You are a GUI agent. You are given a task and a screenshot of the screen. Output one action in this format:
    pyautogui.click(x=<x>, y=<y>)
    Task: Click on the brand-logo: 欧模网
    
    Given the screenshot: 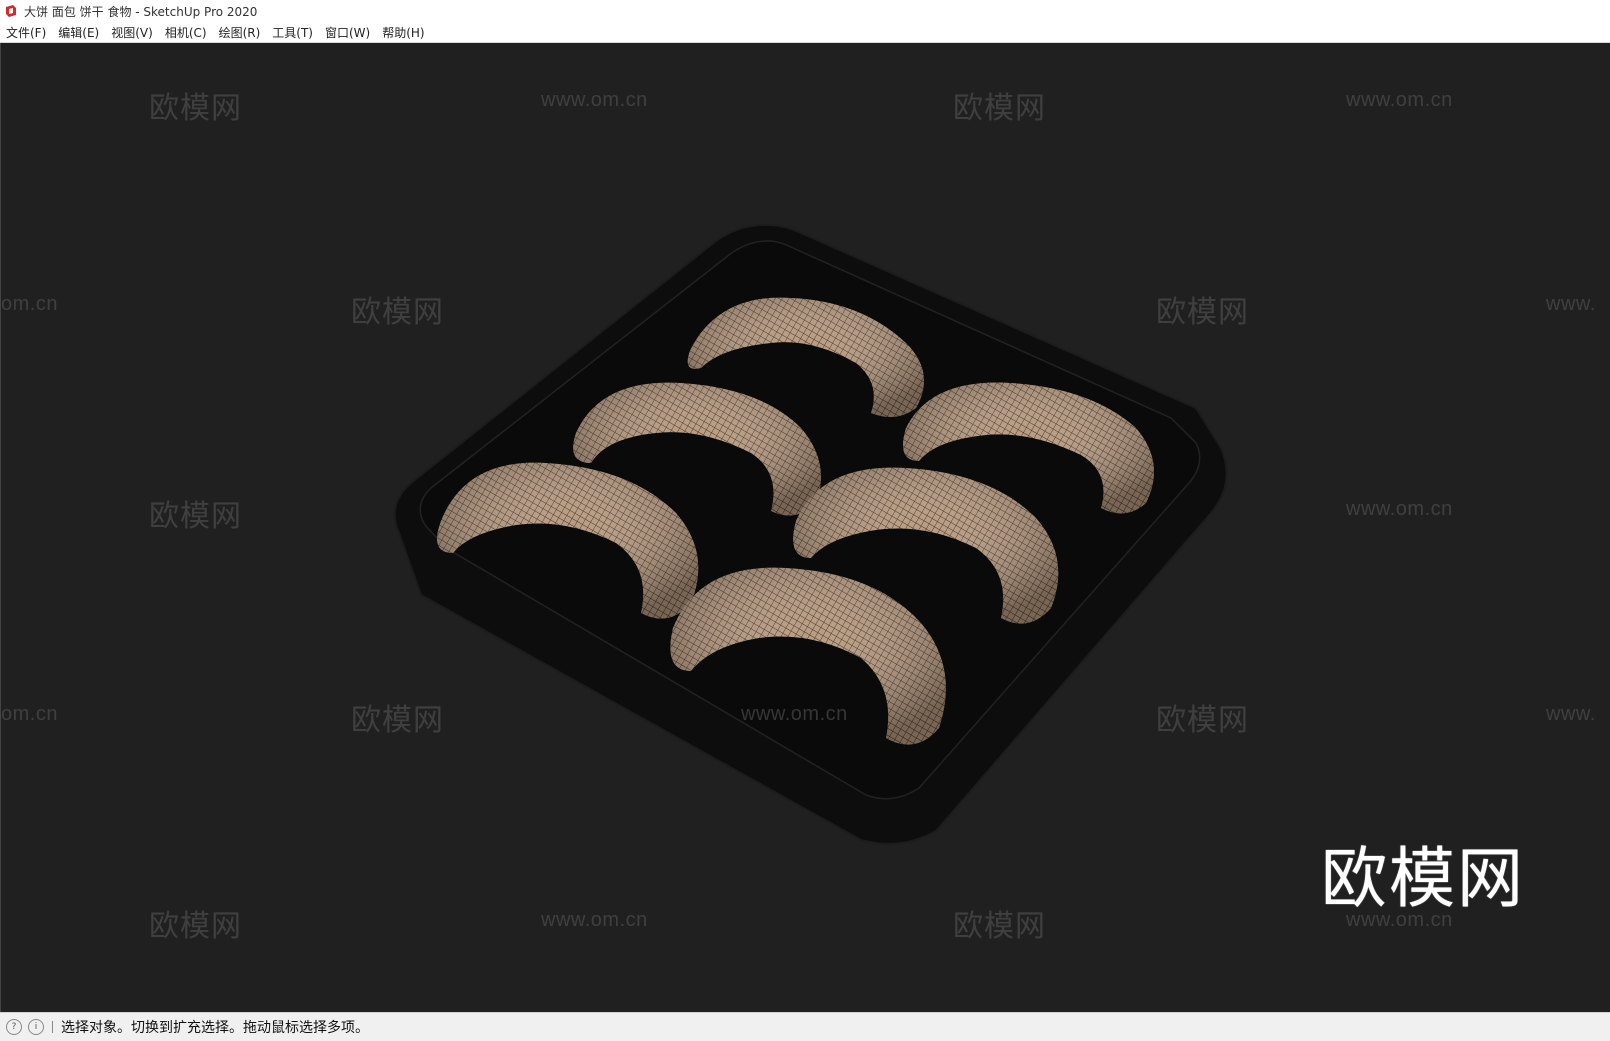 What is the action you would take?
    pyautogui.click(x=1423, y=878)
    